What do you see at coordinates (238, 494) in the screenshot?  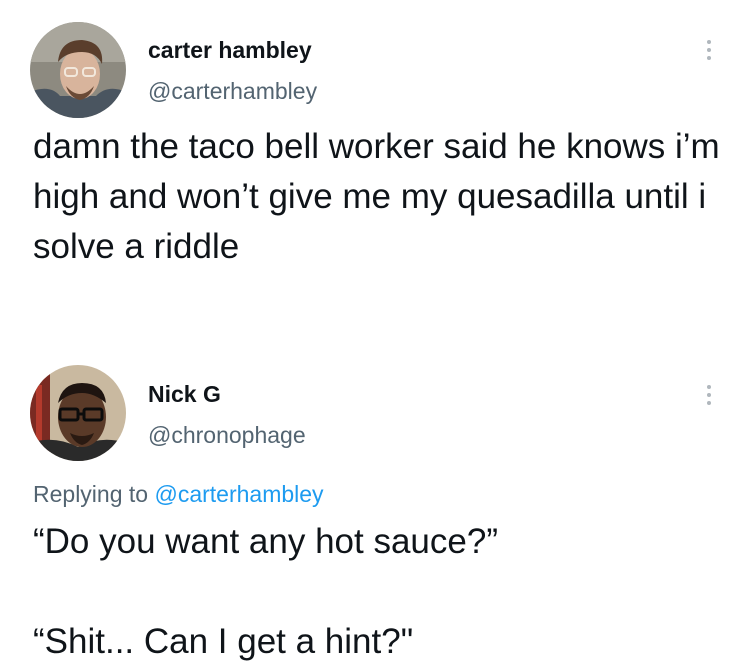 I see `mention-link: @carterhambley` at bounding box center [238, 494].